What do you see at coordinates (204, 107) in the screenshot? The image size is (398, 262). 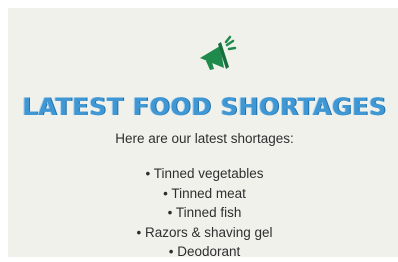 I see `section-title: LATEST FOOD SHORTAGES` at bounding box center [204, 107].